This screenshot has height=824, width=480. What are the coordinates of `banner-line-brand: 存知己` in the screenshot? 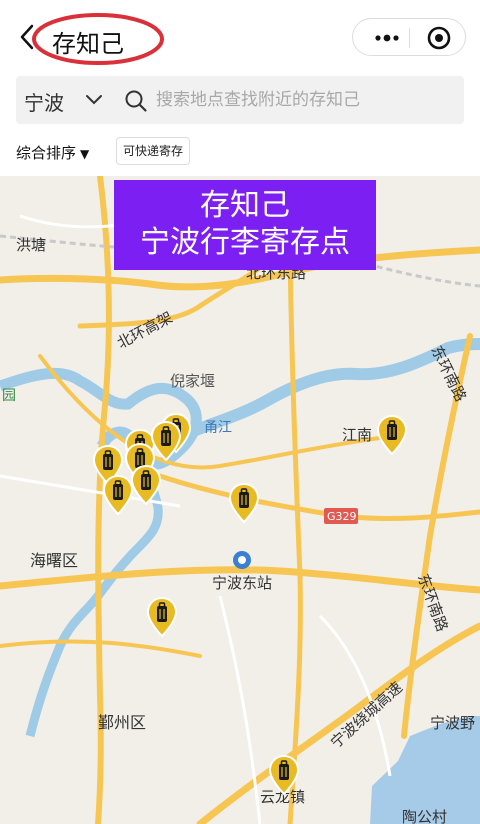 It's located at (245, 205).